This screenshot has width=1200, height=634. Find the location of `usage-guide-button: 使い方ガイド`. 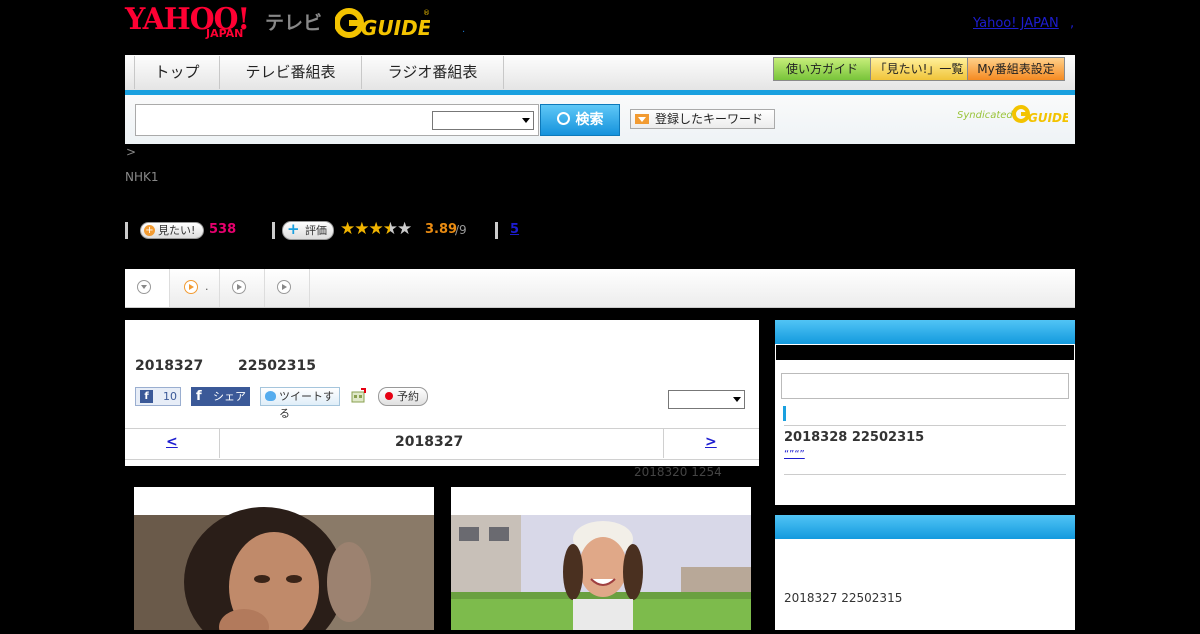

usage-guide-button: 使い方ガイド is located at coordinates (822, 69).